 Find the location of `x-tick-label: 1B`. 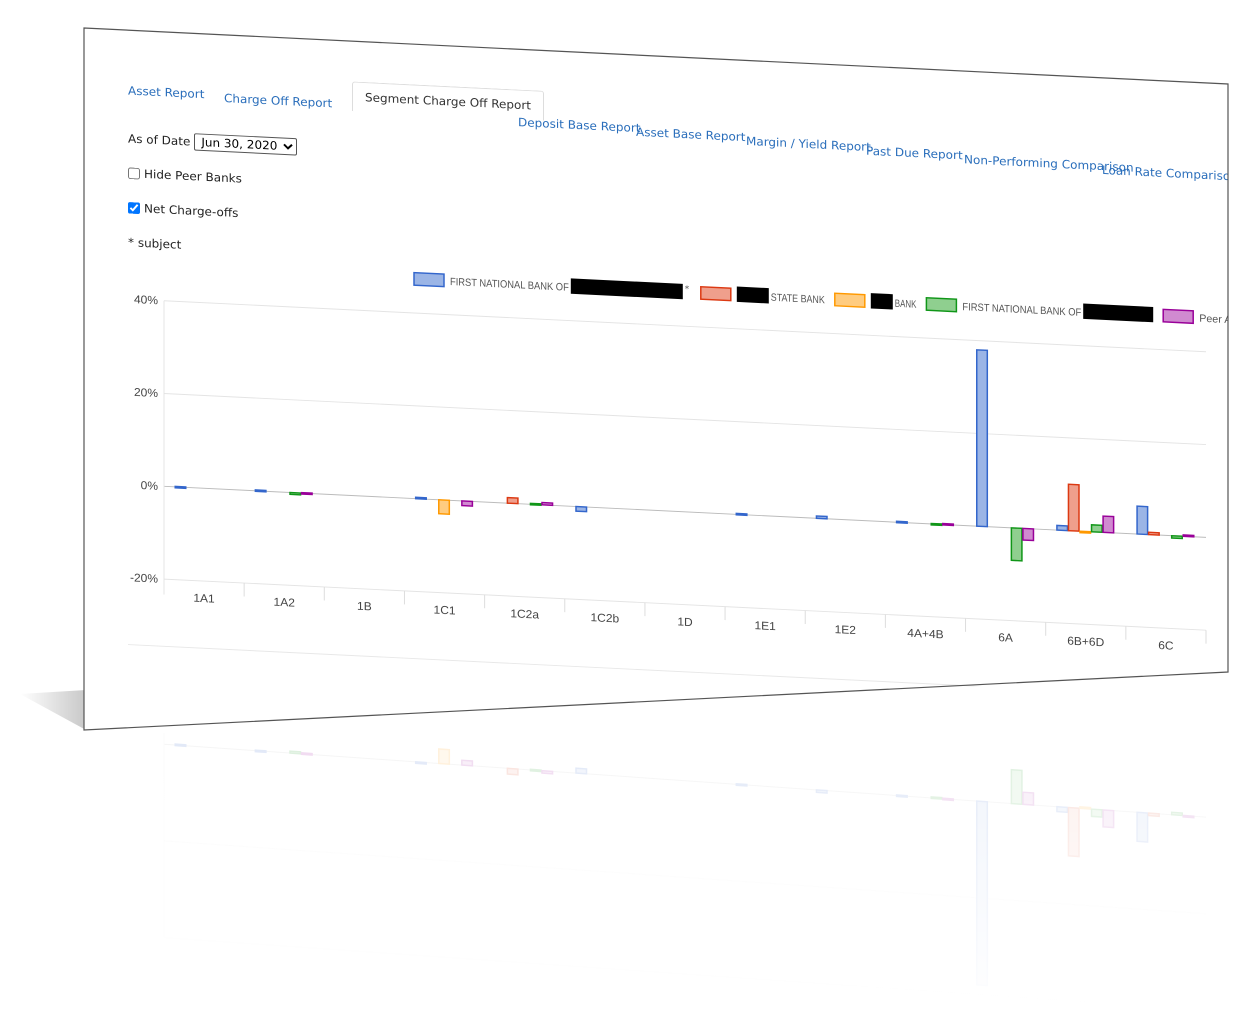

x-tick-label: 1B is located at coordinates (364, 606).